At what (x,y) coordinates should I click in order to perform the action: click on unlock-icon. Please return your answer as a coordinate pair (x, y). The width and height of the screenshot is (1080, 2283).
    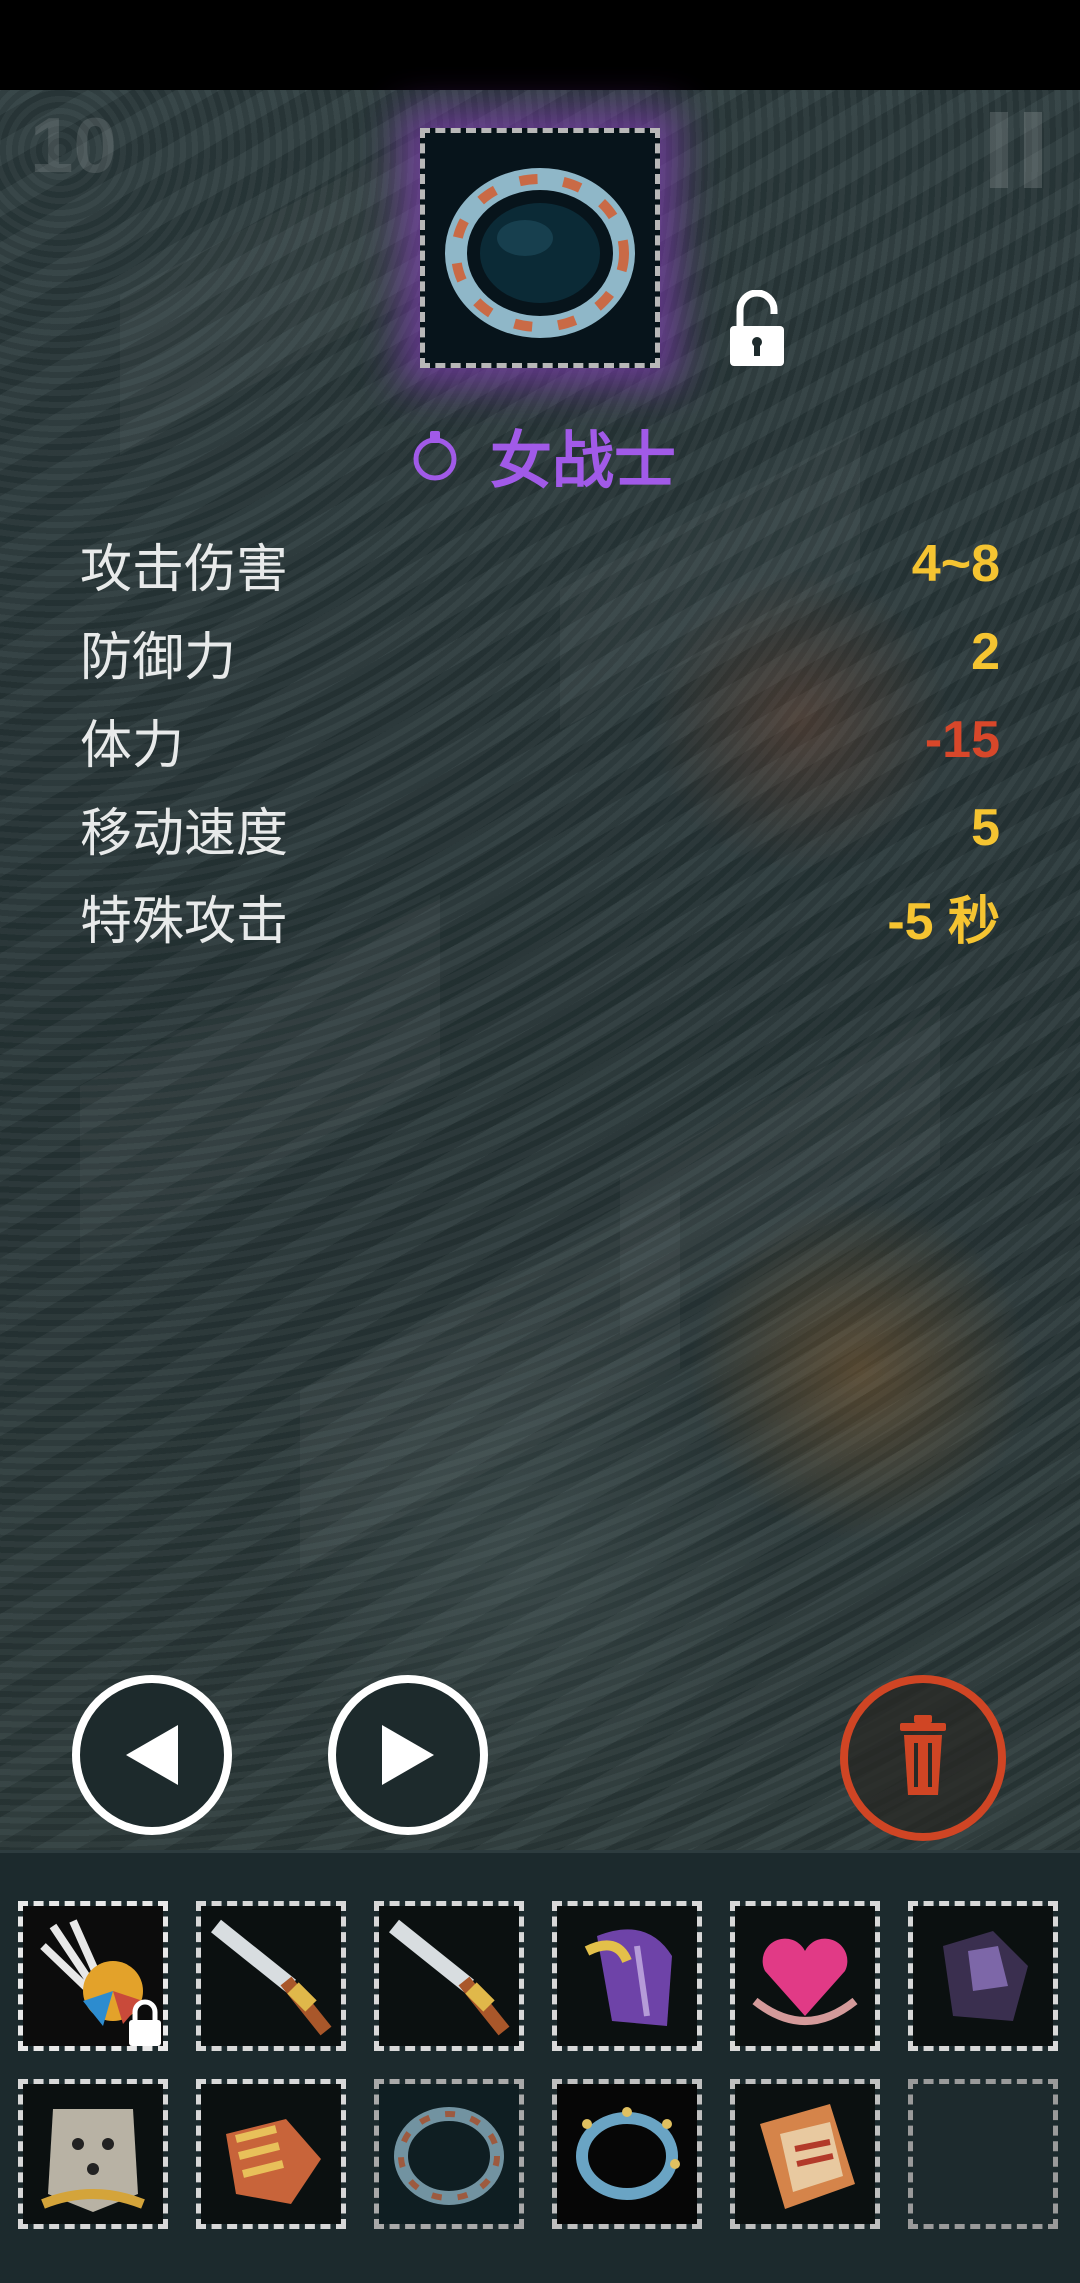
    Looking at the image, I should click on (757, 329).